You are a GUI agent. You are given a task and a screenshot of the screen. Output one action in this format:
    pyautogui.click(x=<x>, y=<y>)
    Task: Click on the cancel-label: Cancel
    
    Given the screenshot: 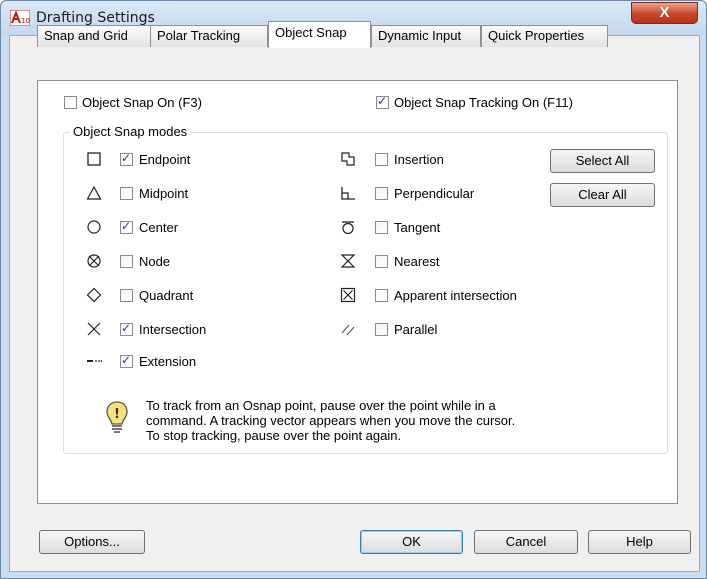 What is the action you would take?
    pyautogui.click(x=526, y=541)
    